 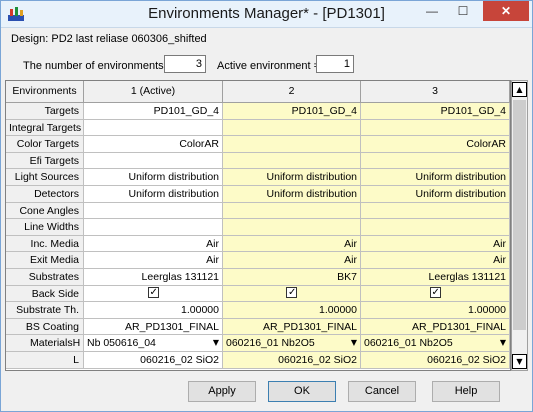 I want to click on grid-row: Efi Targets, so click(x=258, y=161).